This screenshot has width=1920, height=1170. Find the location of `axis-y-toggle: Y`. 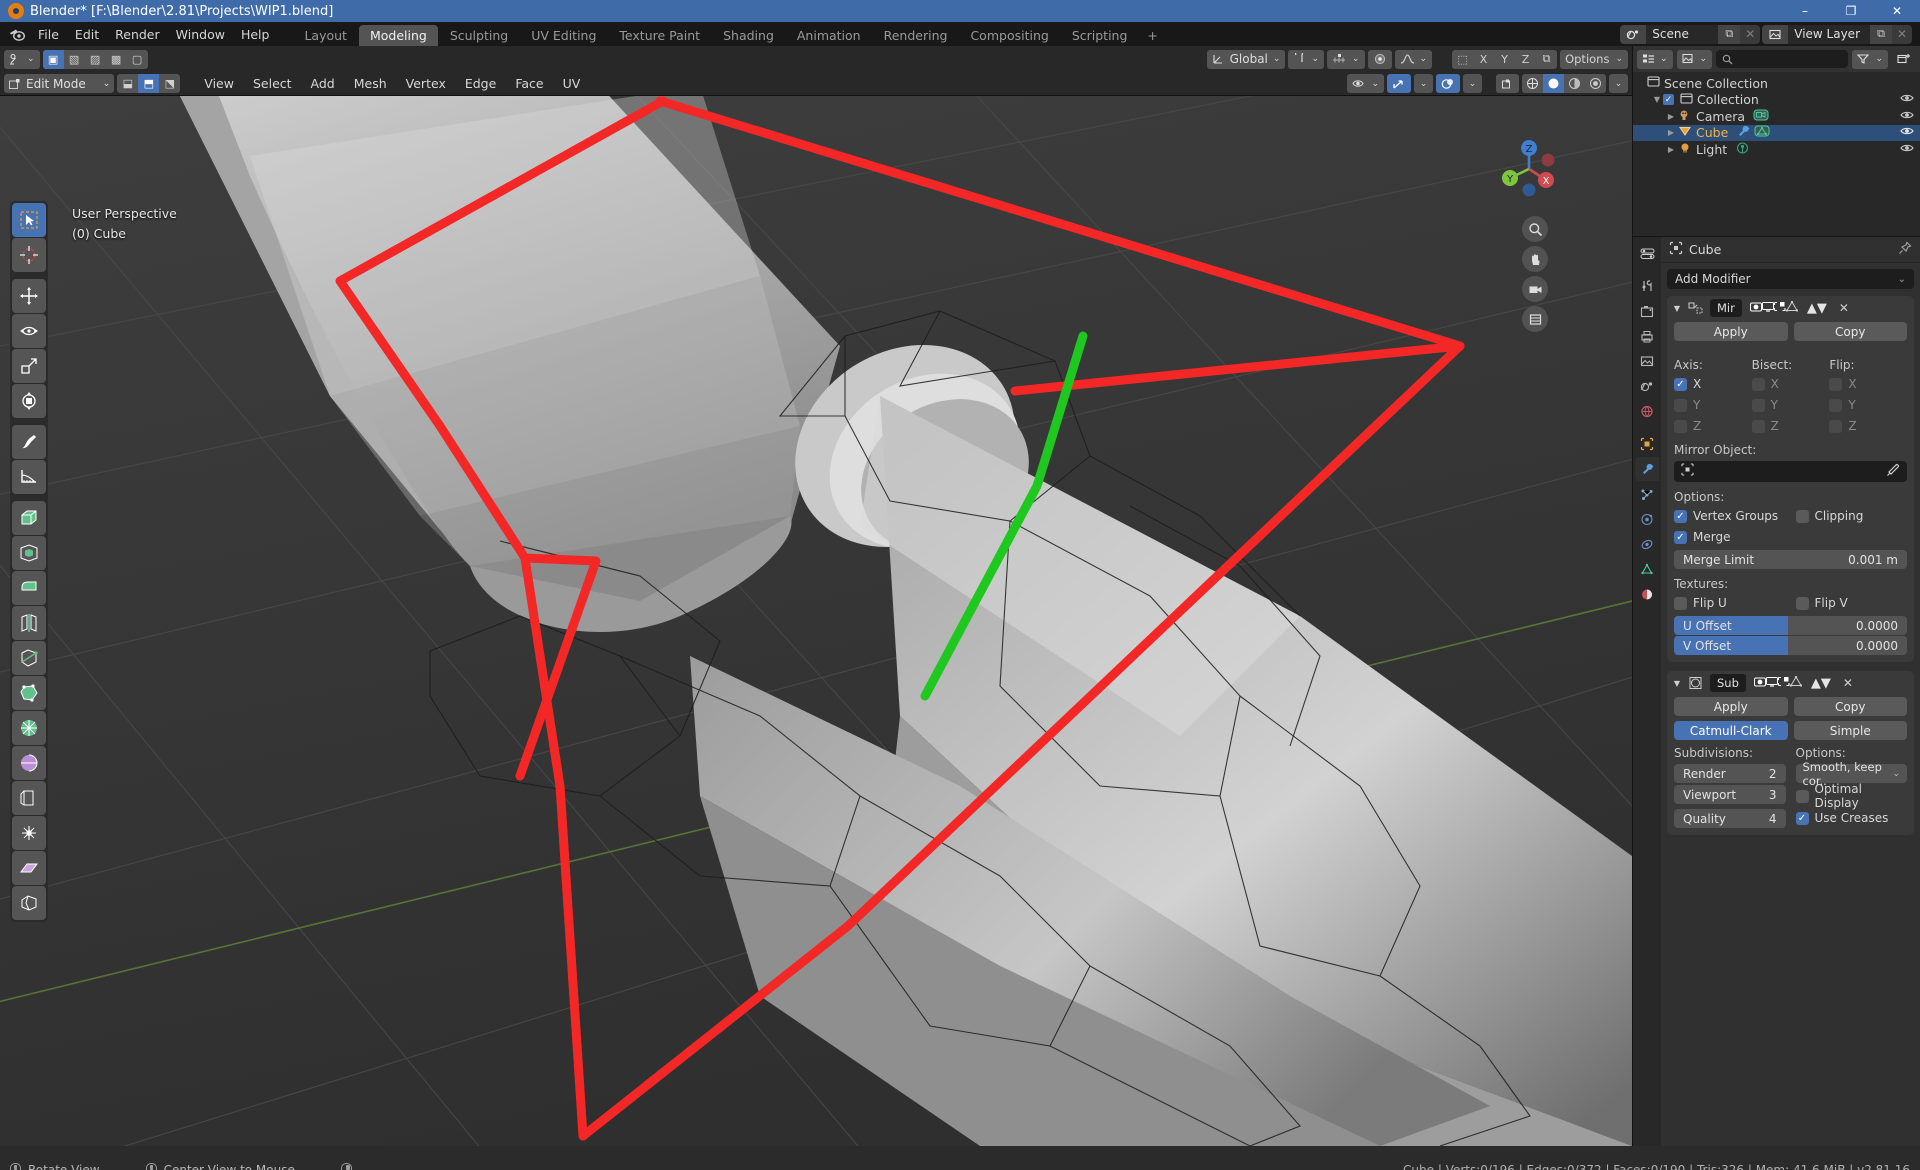

axis-y-toggle: Y is located at coordinates (1504, 59).